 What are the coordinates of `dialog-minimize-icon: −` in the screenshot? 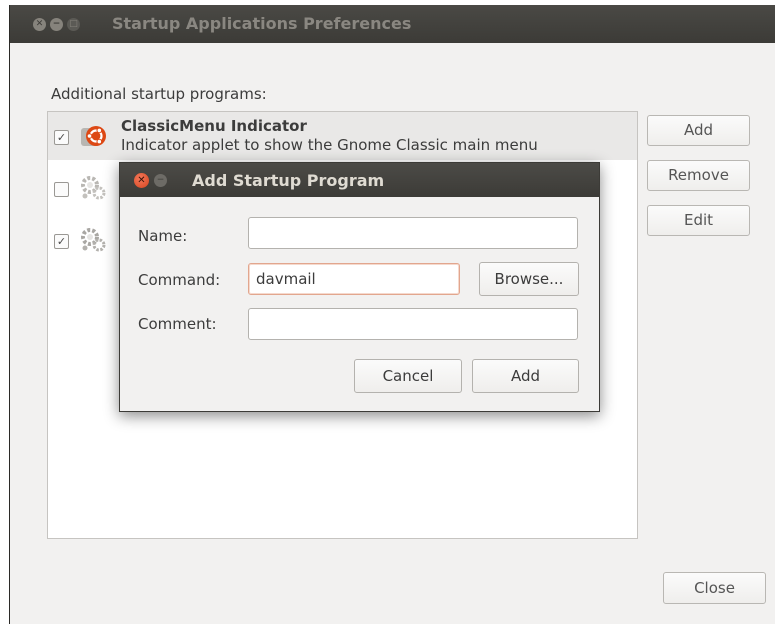 It's located at (160, 180).